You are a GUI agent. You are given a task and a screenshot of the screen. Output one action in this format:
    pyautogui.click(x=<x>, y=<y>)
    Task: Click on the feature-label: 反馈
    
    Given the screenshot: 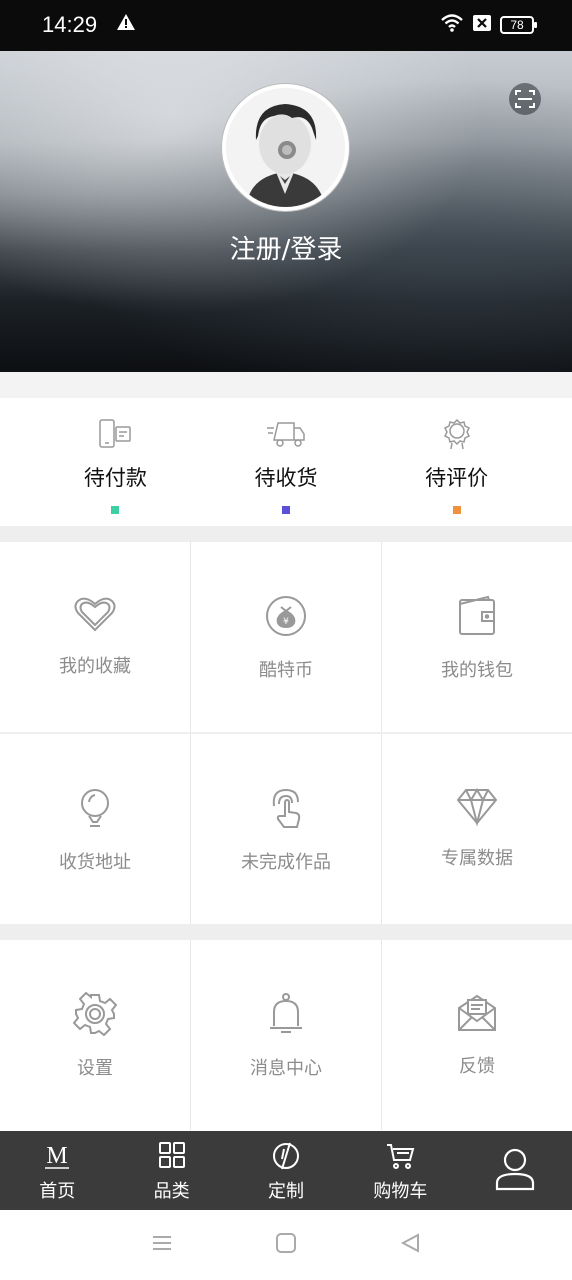 What is the action you would take?
    pyautogui.click(x=477, y=1066)
    